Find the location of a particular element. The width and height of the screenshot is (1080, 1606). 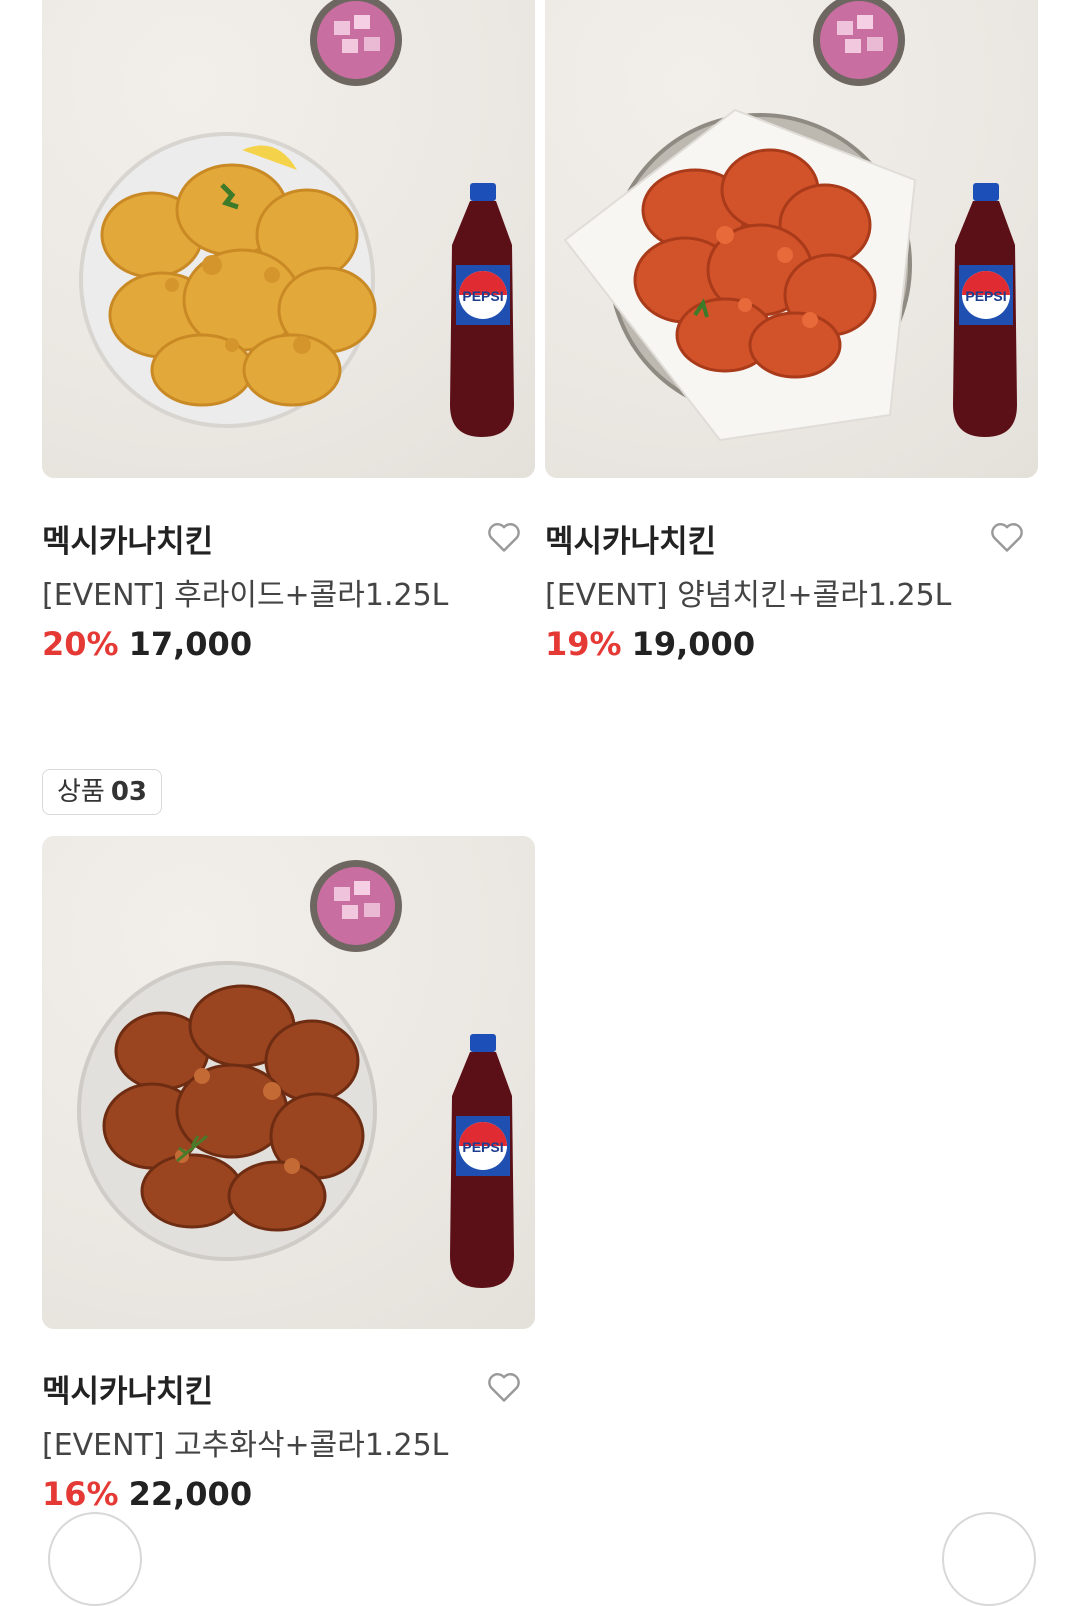

product-number-badge: 상품 03 is located at coordinates (102, 792).